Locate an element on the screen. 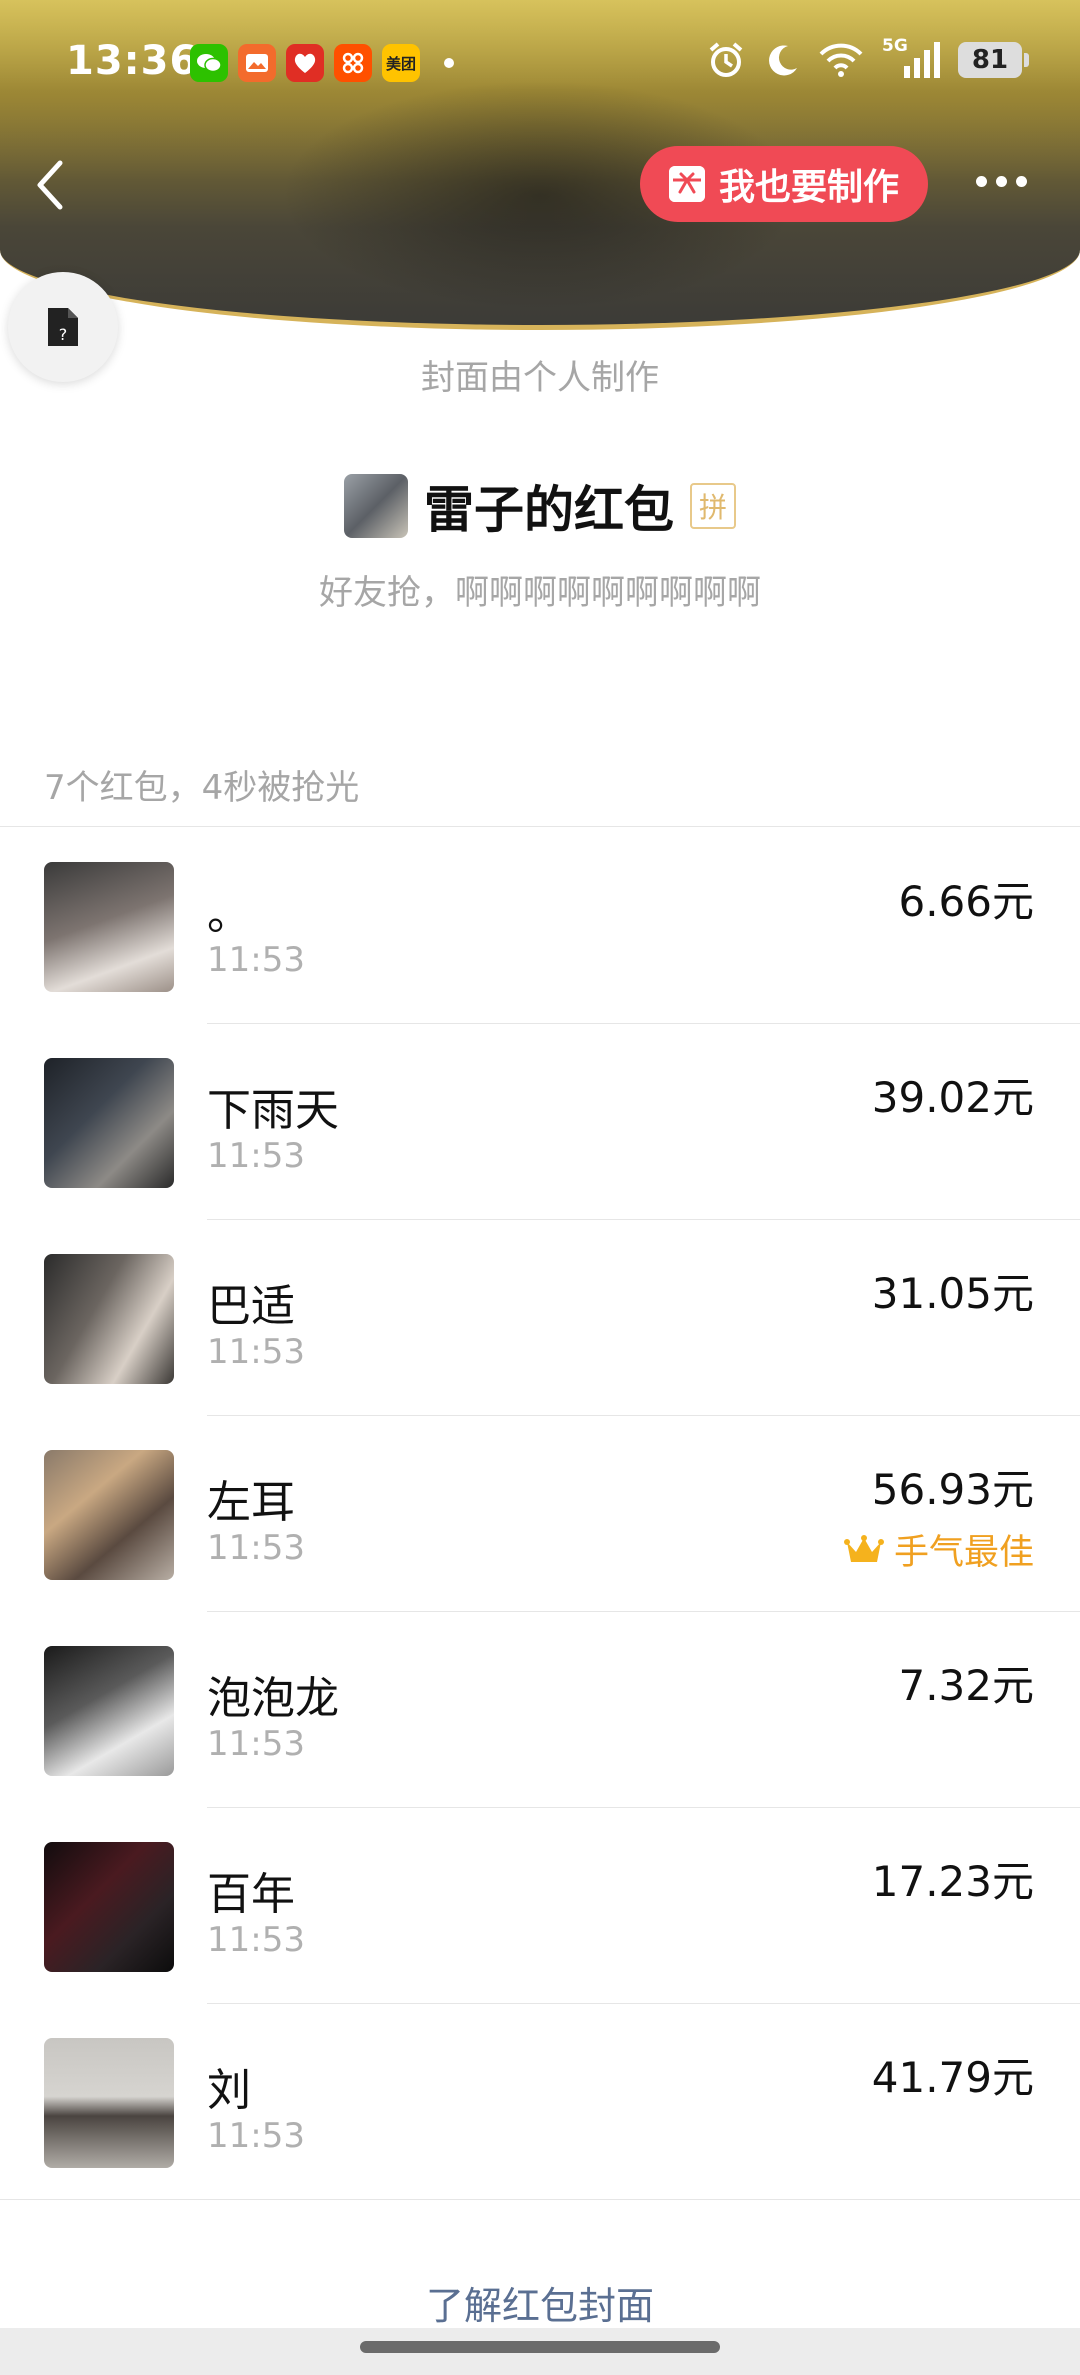 The width and height of the screenshot is (1080, 2375). alarm-icon is located at coordinates (726, 59).